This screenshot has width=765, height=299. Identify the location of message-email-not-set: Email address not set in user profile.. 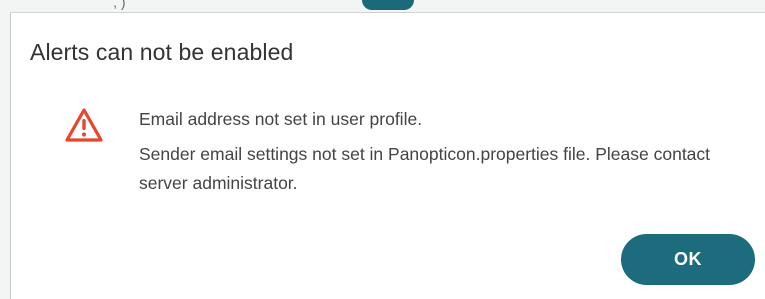
(281, 119).